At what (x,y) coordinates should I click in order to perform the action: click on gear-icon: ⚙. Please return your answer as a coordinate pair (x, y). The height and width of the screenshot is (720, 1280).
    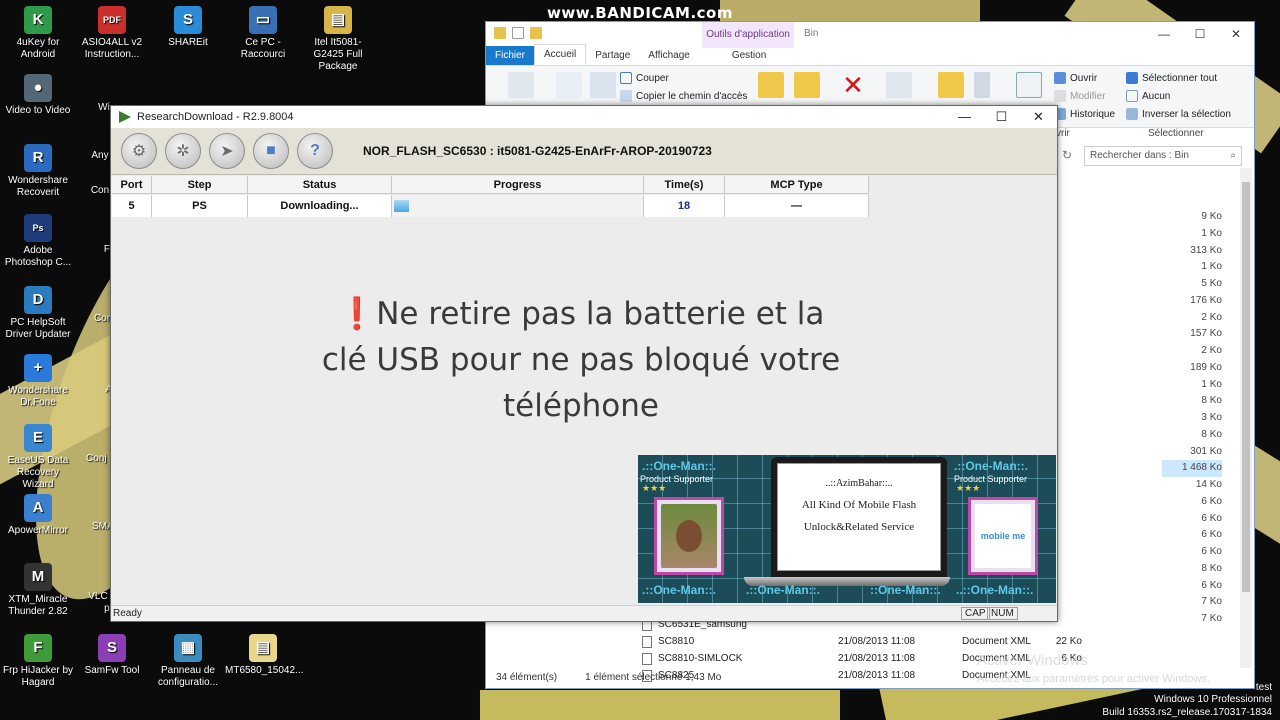
    Looking at the image, I should click on (139, 151).